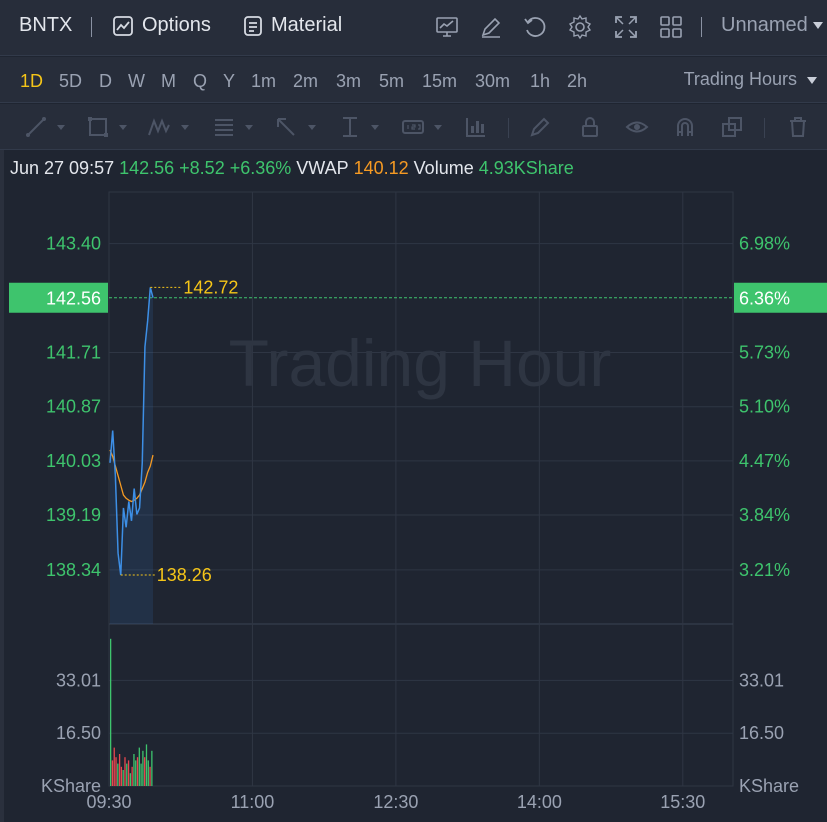  What do you see at coordinates (491, 27) in the screenshot?
I see `edit-icon` at bounding box center [491, 27].